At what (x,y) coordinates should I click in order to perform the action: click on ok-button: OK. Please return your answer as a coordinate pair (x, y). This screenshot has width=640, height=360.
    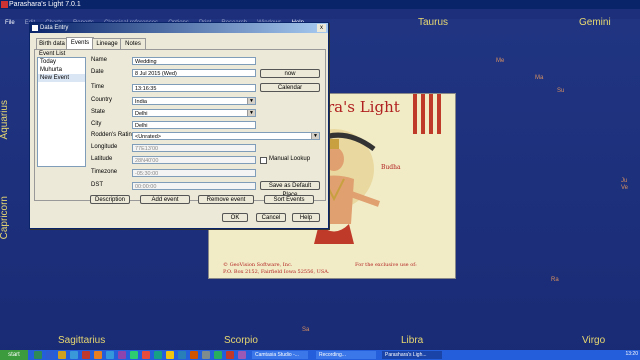
    Looking at the image, I should click on (235, 217).